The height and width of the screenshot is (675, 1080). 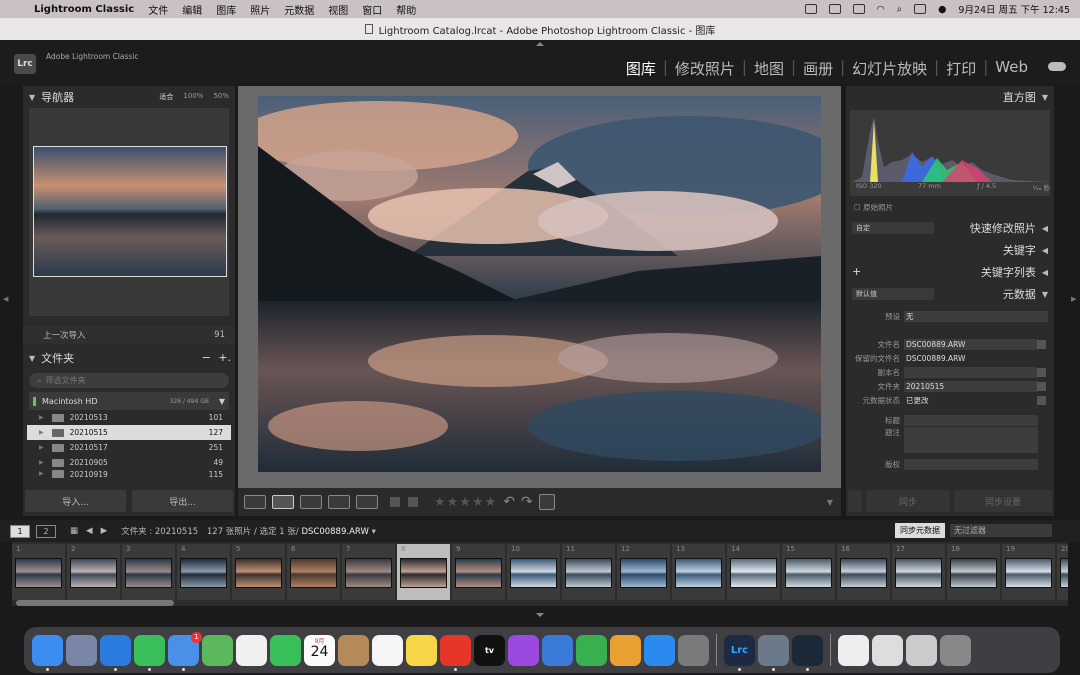 I want to click on histogram: ISO 320 77 mm ƒ / 4.5 ⅟₁₆ 秒, so click(x=950, y=153).